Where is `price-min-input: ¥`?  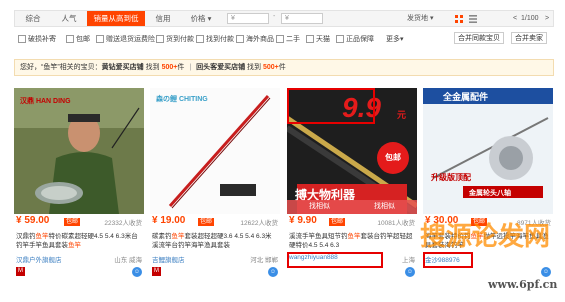 price-min-input: ¥ is located at coordinates (248, 18).